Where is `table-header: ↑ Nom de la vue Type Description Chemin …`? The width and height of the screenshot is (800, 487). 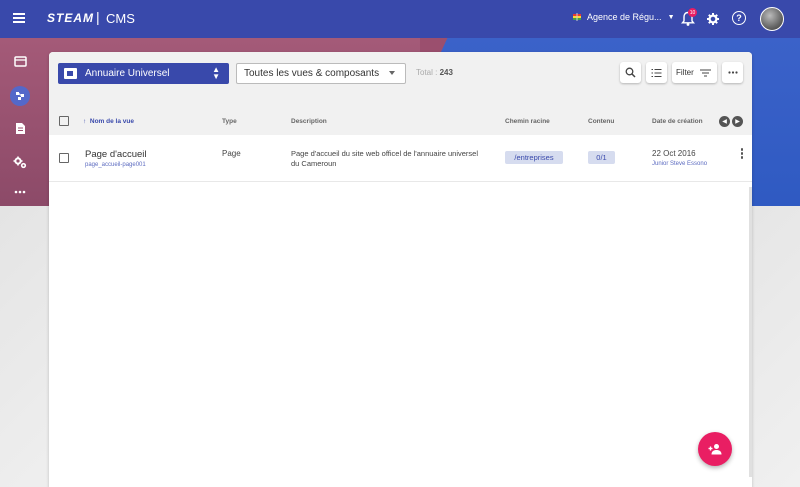 table-header: ↑ Nom de la vue Type Description Chemin … is located at coordinates (400, 121).